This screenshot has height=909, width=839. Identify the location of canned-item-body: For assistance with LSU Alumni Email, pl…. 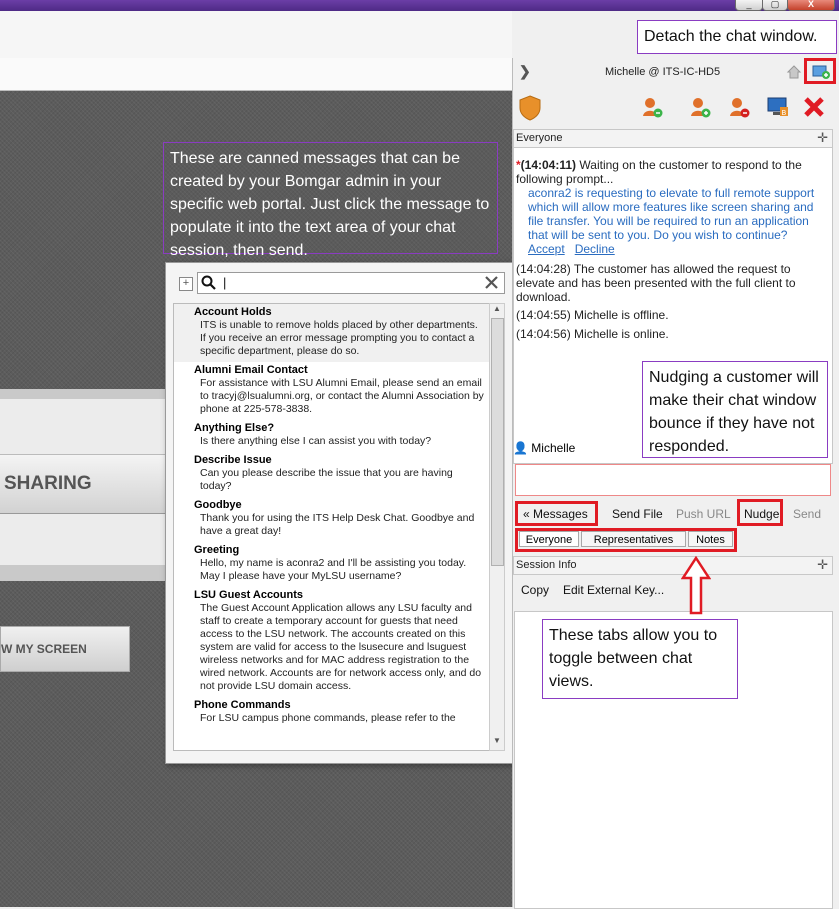
(342, 396).